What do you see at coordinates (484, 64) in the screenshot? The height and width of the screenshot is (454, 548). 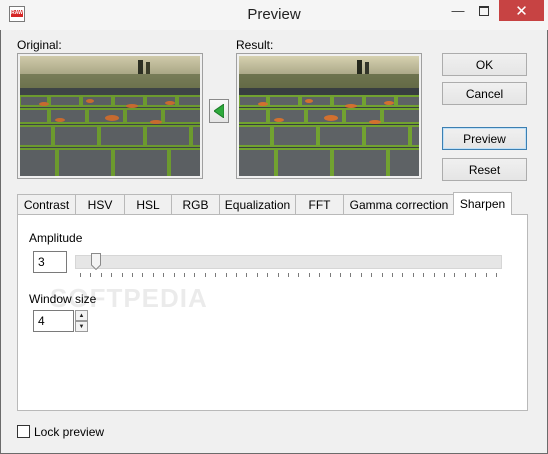 I see `ok-button: OK` at bounding box center [484, 64].